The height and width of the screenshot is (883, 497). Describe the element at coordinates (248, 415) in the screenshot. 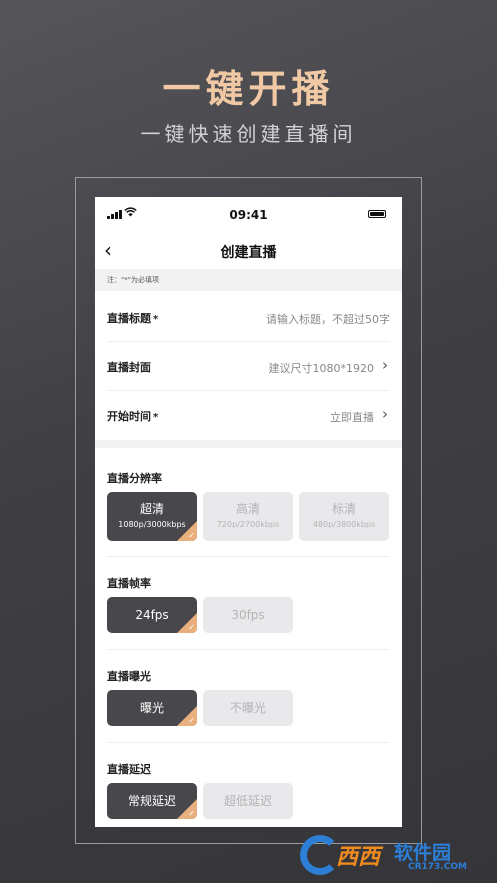

I see `start-time-row: 开始时间 * 立即直播 ›` at that location.